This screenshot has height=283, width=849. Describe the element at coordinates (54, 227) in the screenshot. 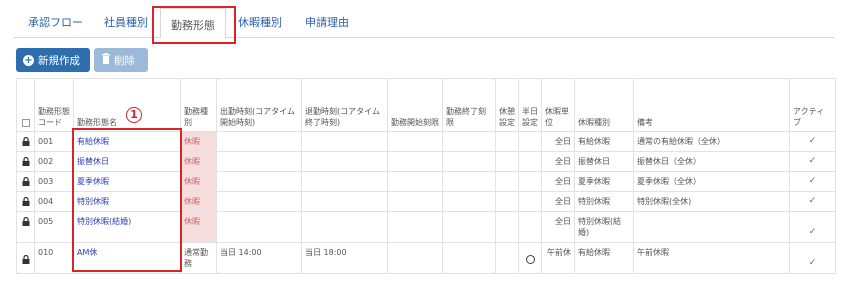

I see `row-code: 005` at that location.